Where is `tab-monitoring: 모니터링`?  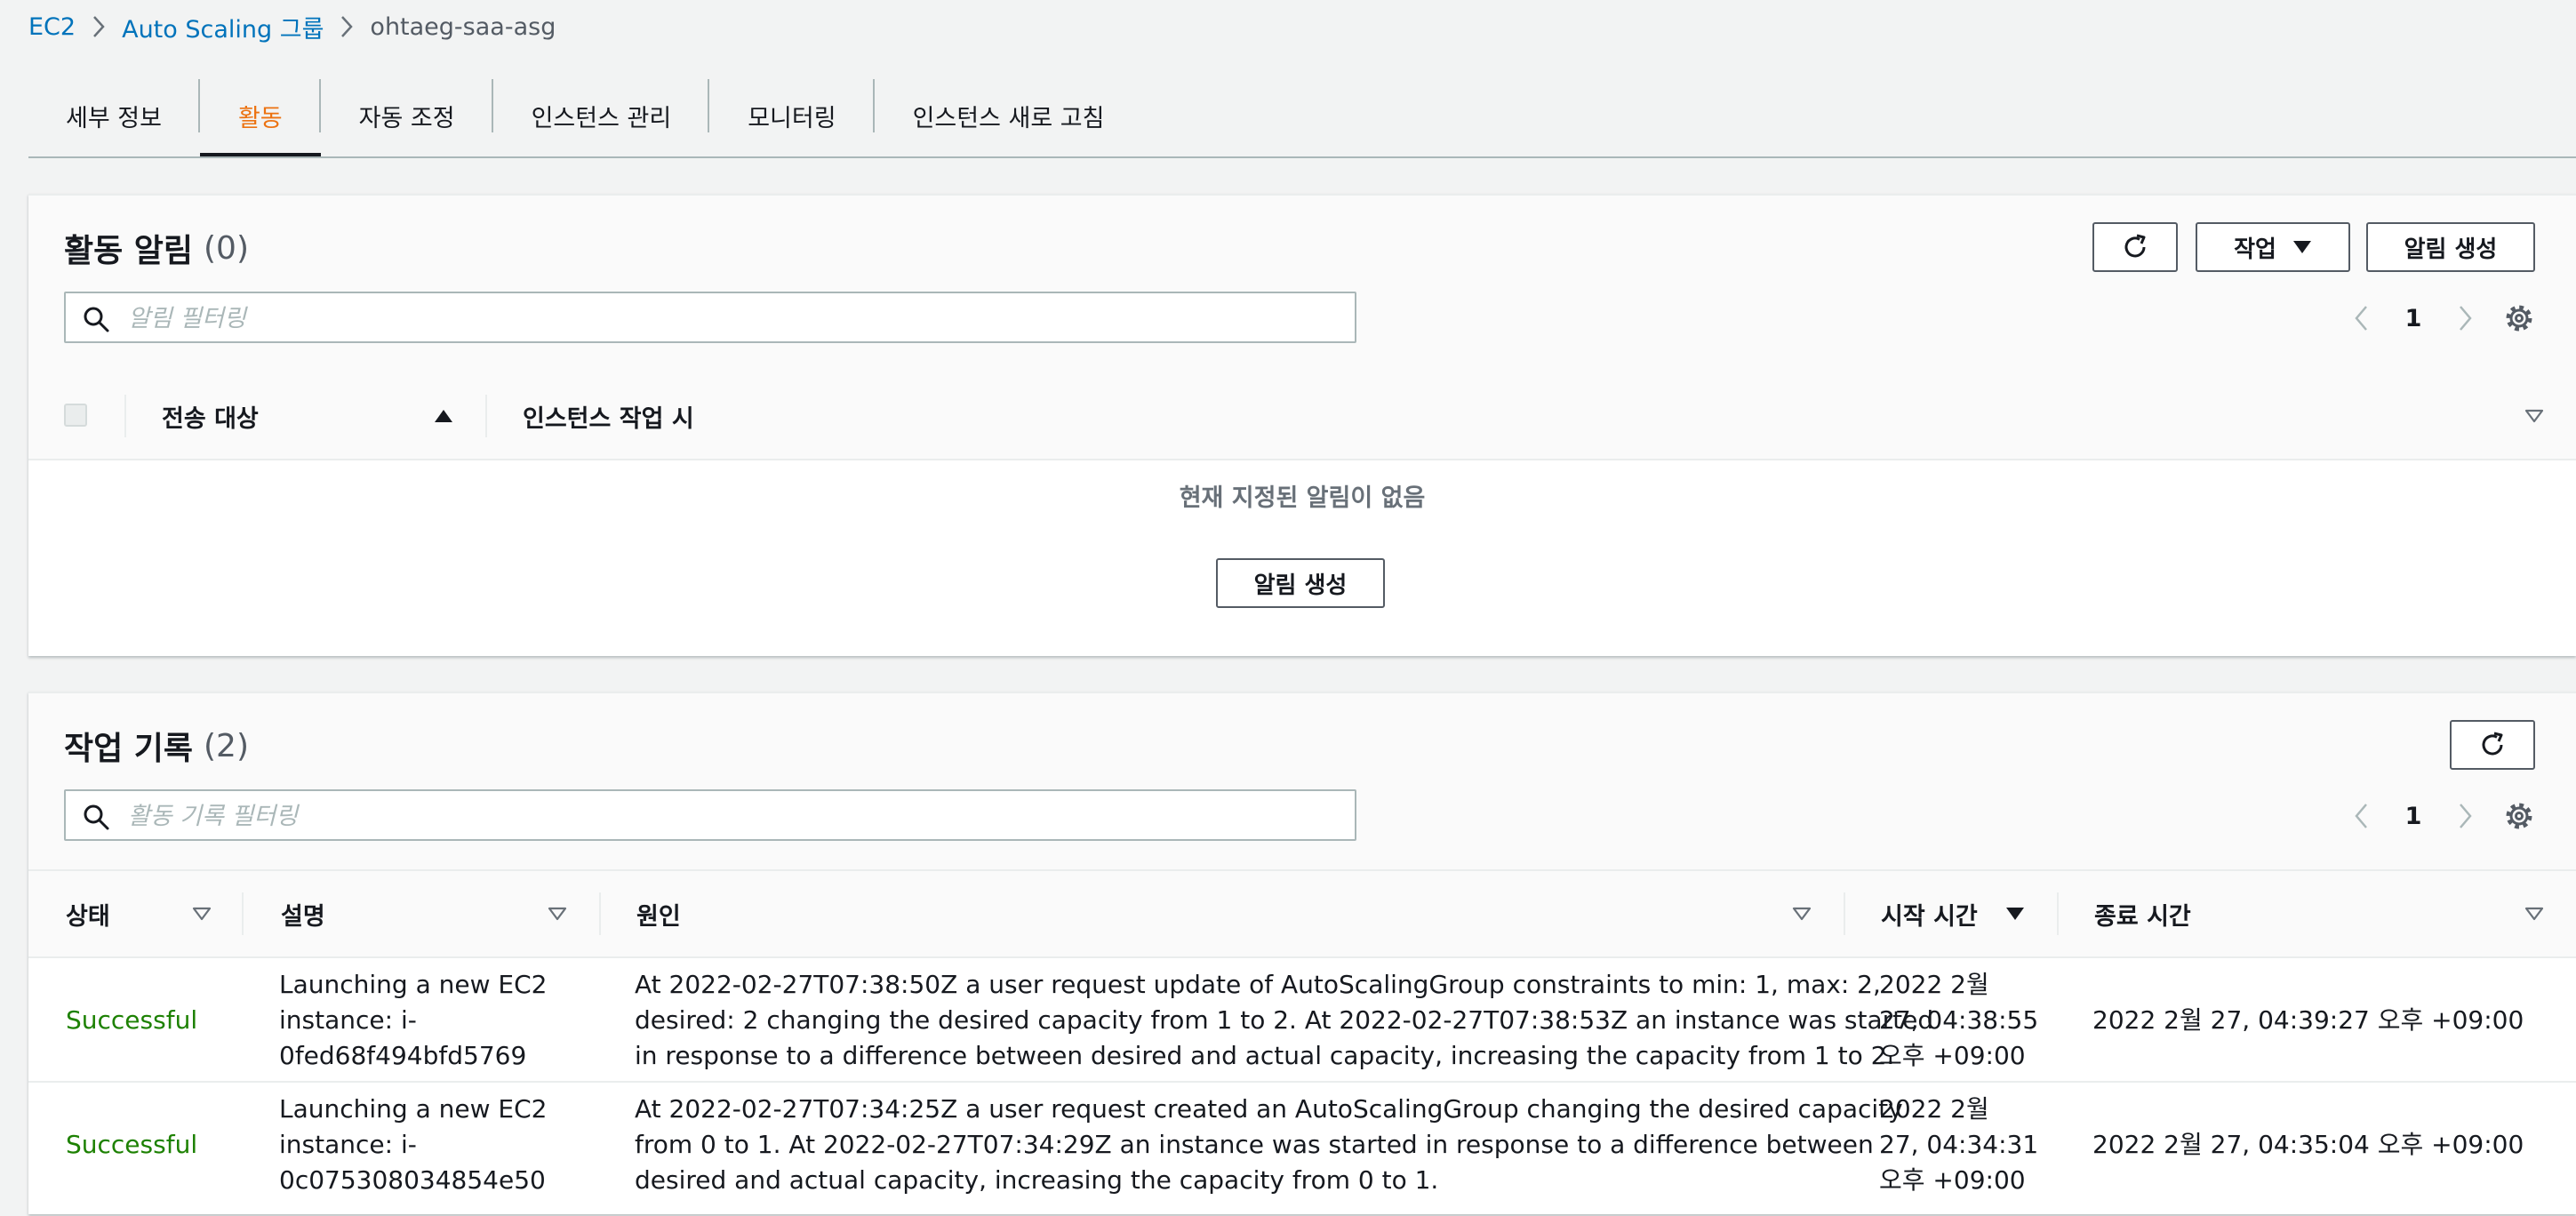
tab-monitoring: 모니터링 is located at coordinates (792, 115).